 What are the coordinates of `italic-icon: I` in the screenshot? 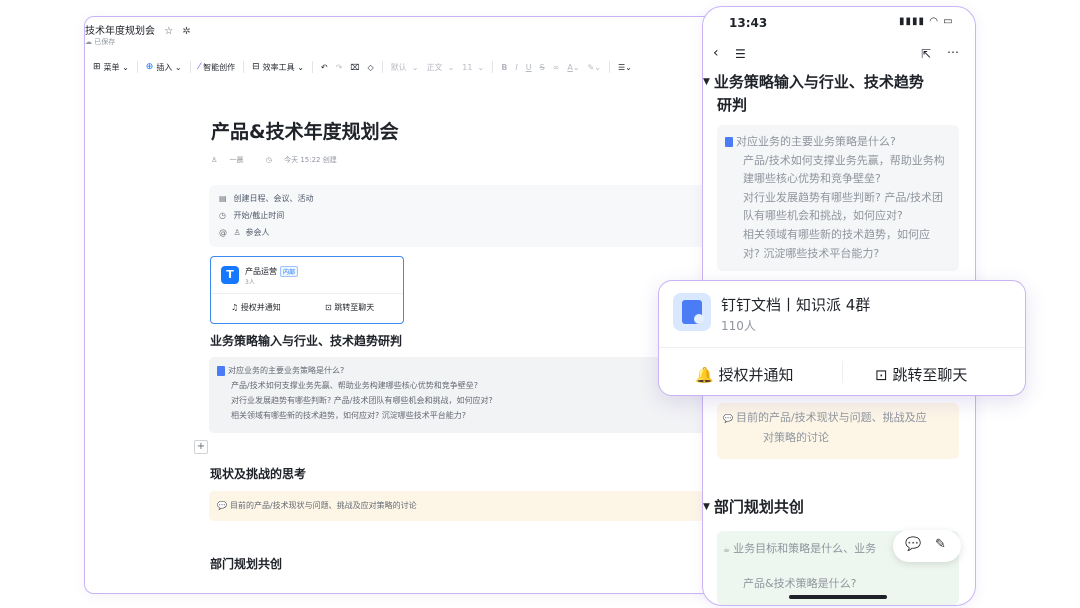 It's located at (516, 67).